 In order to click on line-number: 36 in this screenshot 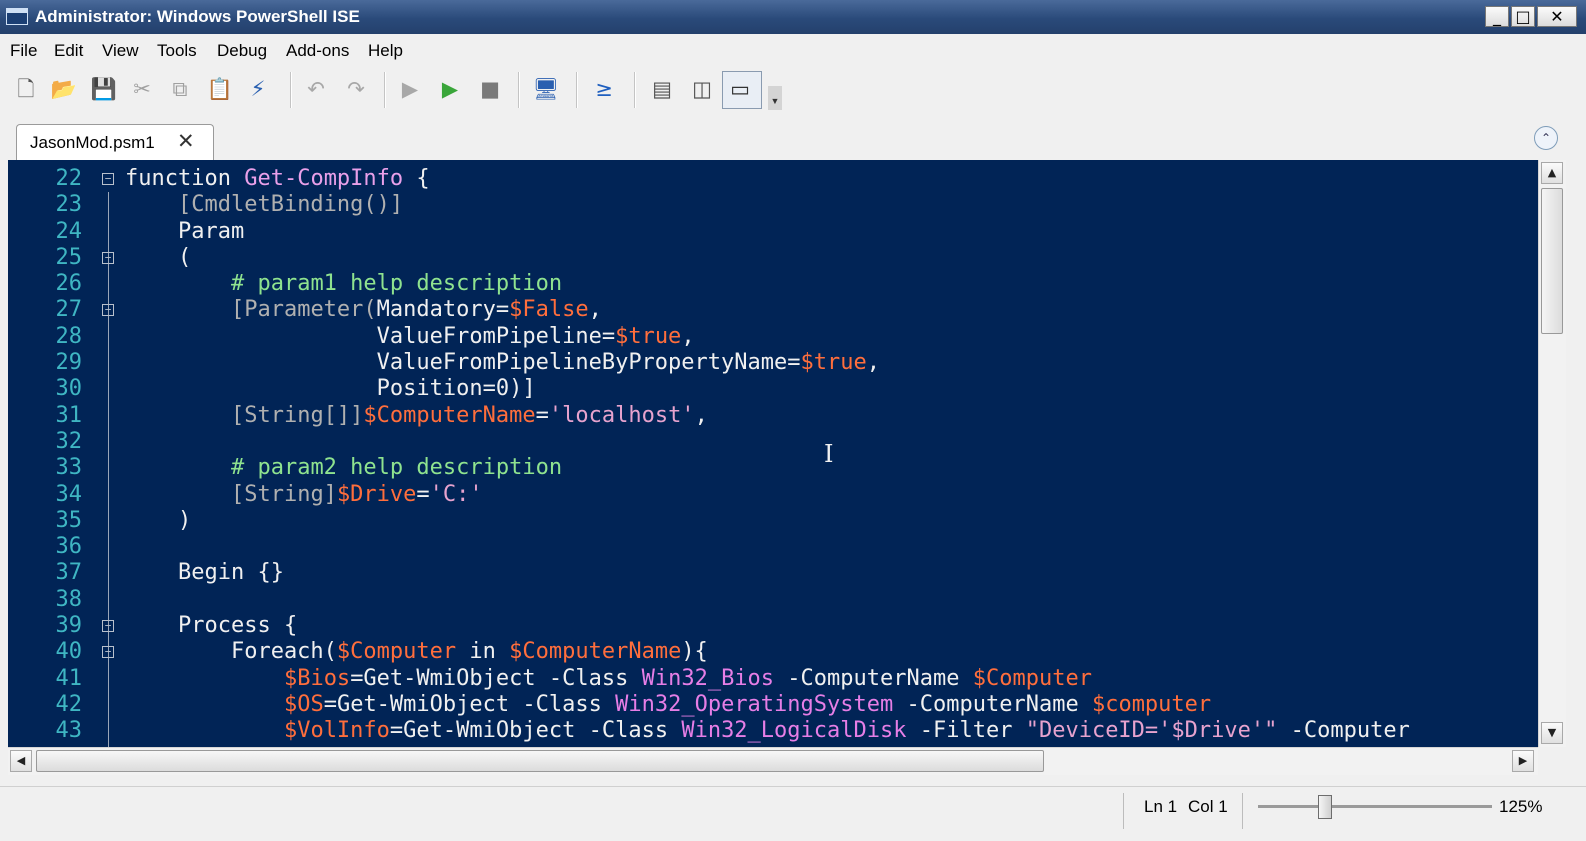, I will do `click(69, 547)`.